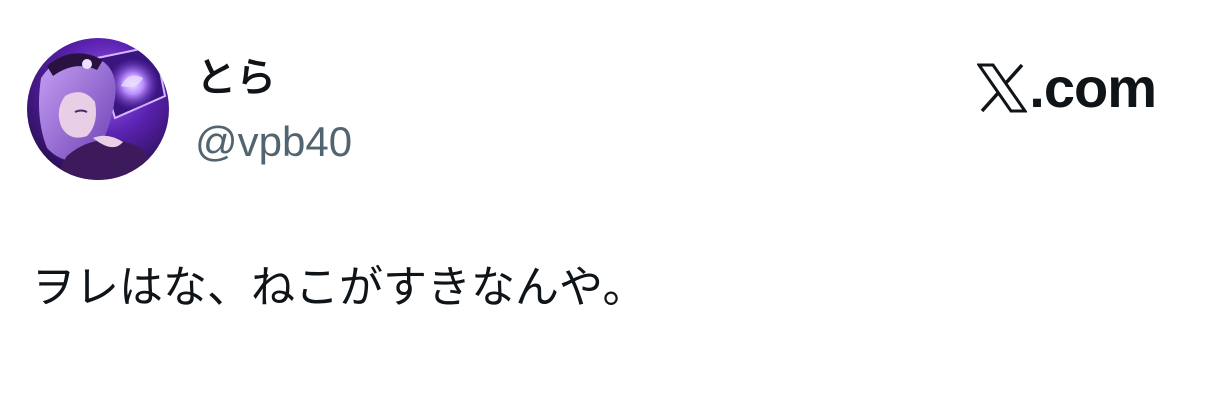 This screenshot has width=1206, height=401. Describe the element at coordinates (273, 142) in the screenshot. I see `author-handle: @vpb40` at that location.